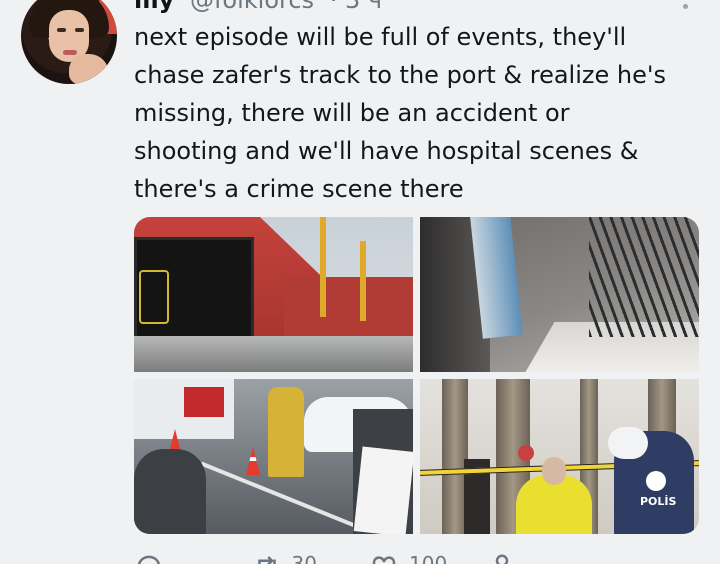 The image size is (720, 564). I want to click on more-dots-icon, so click(685, 6).